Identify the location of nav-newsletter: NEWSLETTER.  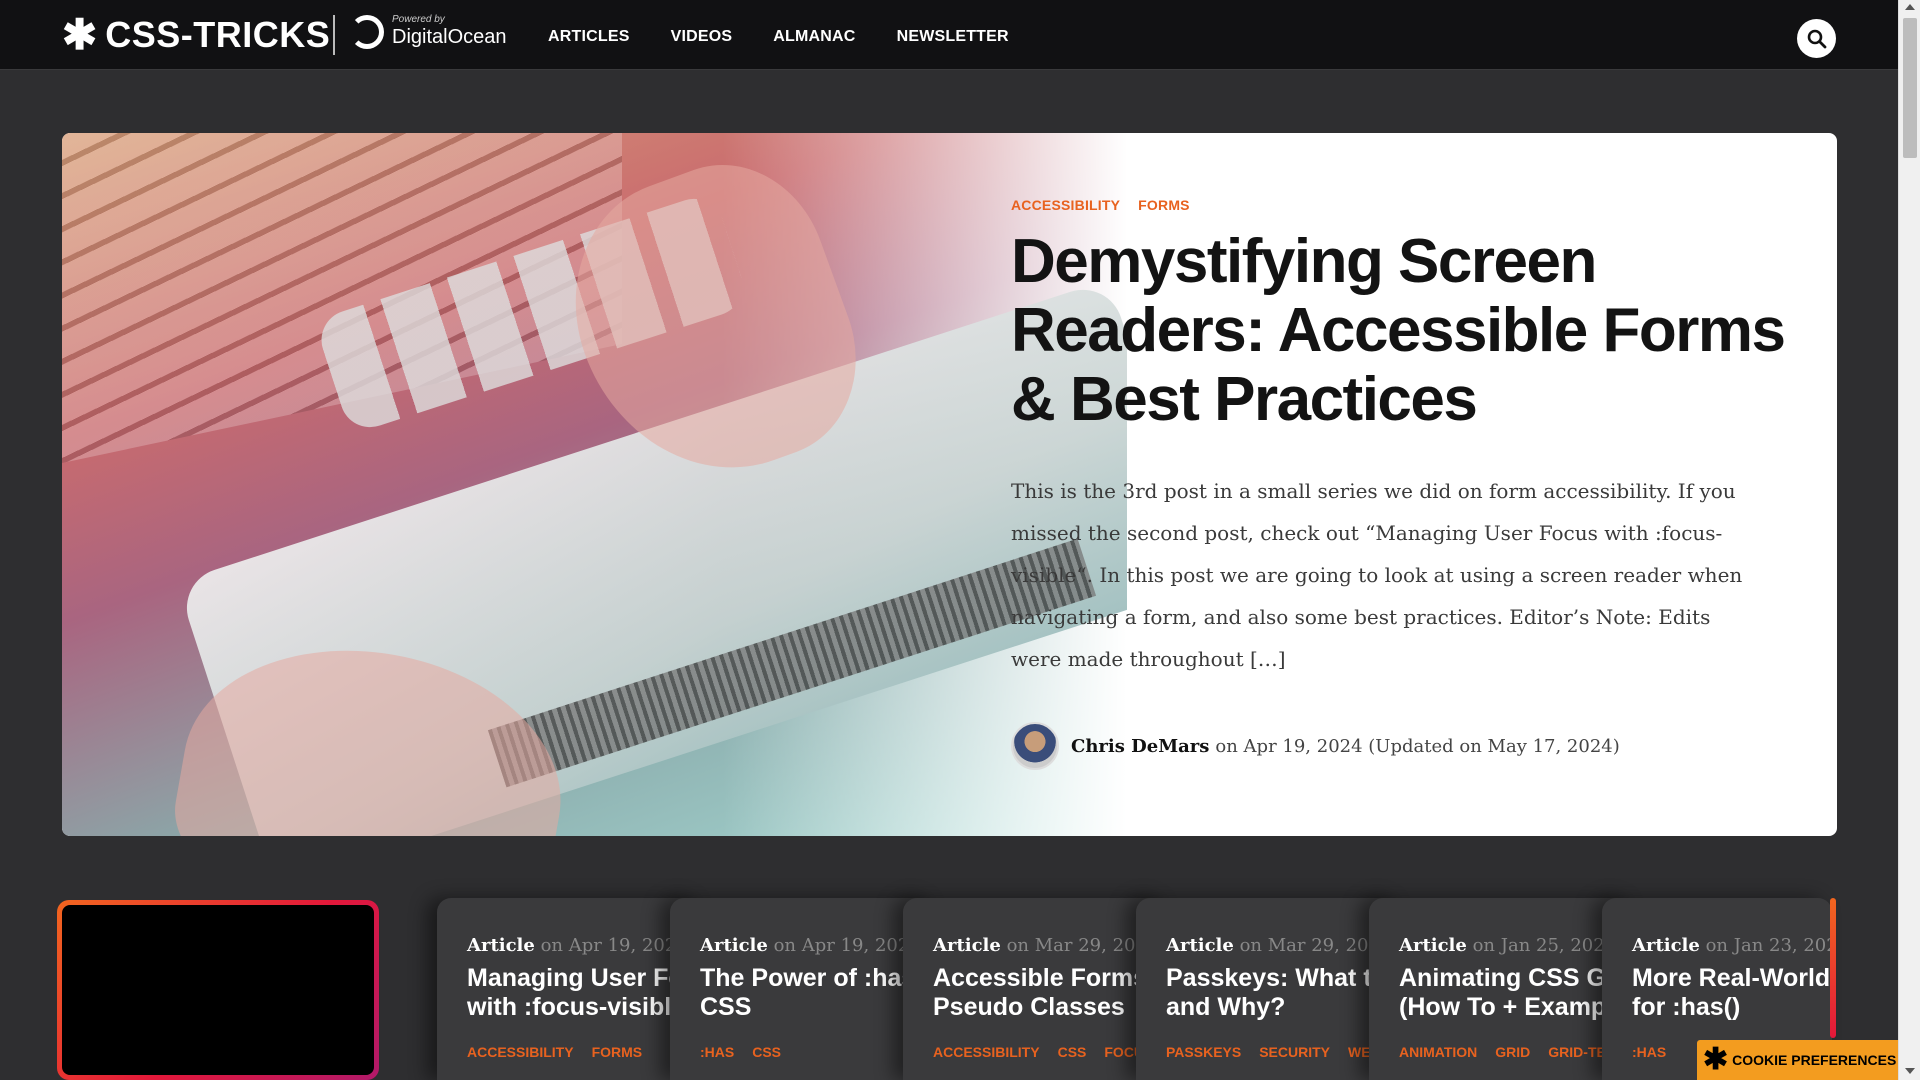
(953, 37).